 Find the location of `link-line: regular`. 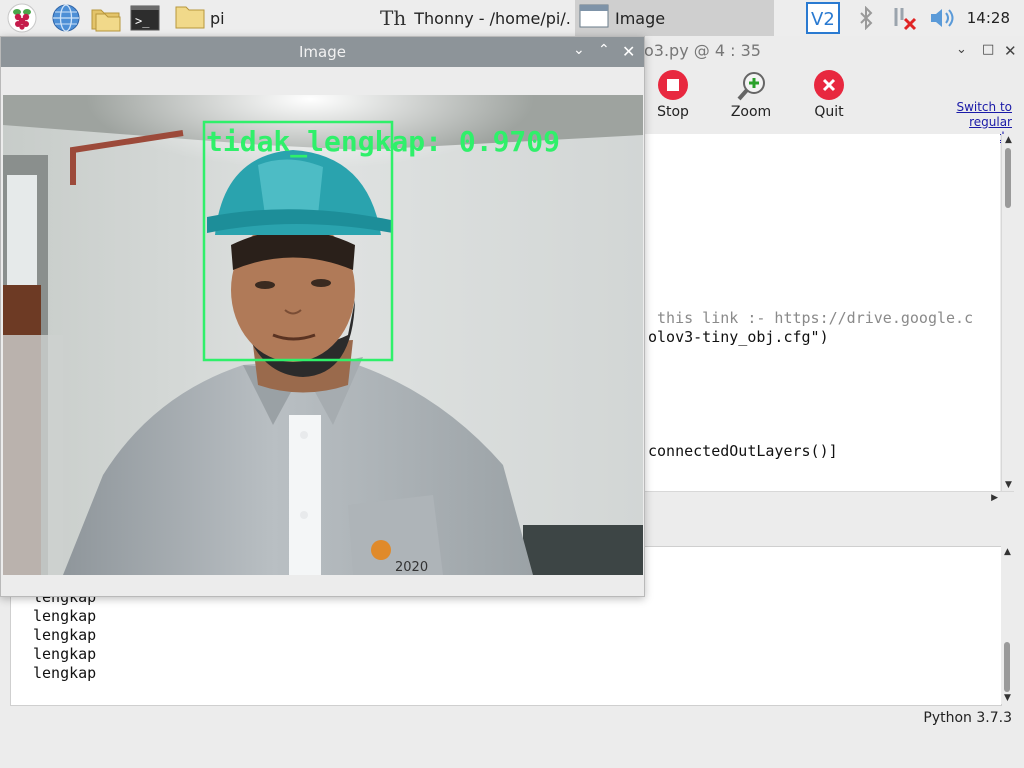

link-line: regular is located at coordinates (990, 122).